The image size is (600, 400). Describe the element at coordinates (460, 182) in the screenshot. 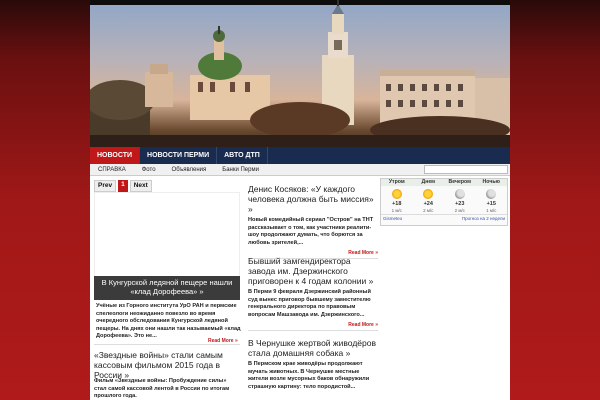

I see `weather-period-label: Вечером` at that location.